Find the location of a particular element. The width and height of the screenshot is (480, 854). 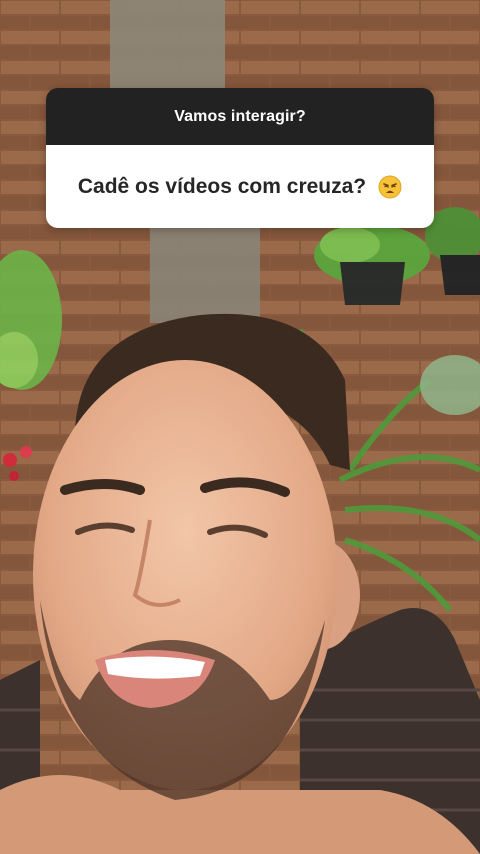

question-sticker-body: Cadê os vídeos com creuza? is located at coordinates (240, 186).